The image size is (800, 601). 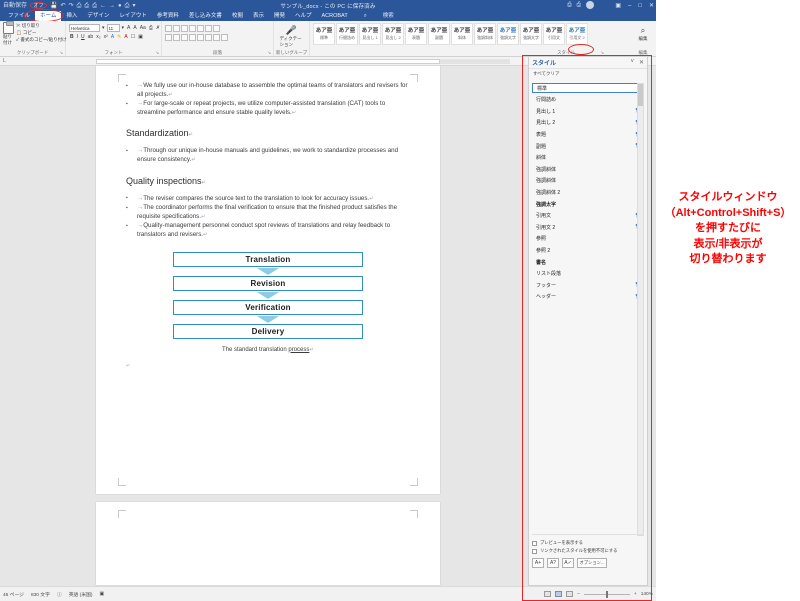 I want to click on tab-insert: 挿入, so click(x=71, y=16).